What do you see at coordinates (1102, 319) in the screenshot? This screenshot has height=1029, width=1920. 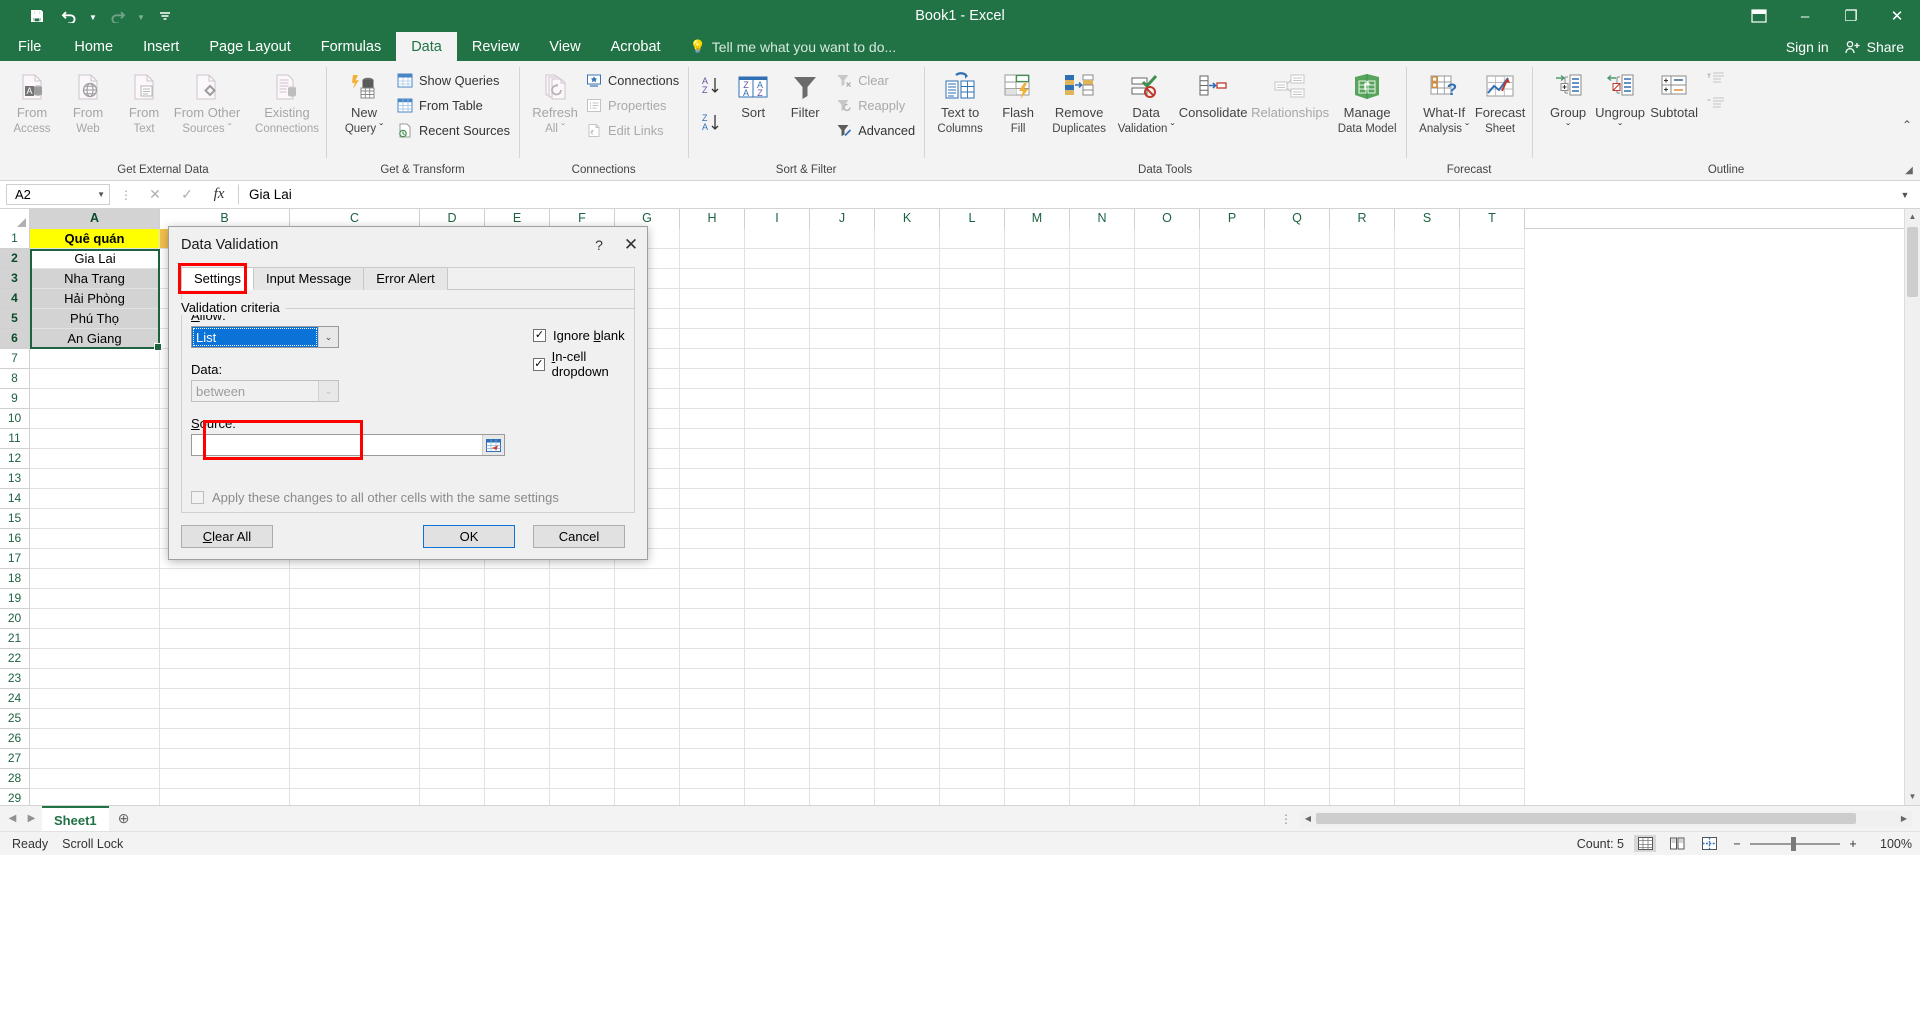 I see `cell-N5` at bounding box center [1102, 319].